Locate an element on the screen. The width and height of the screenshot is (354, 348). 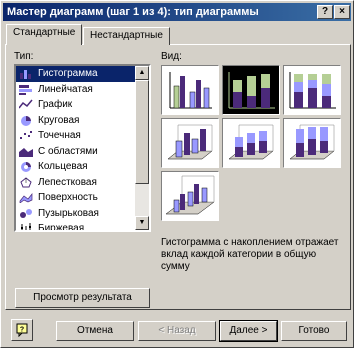
subtype-3d-100-stacked-column is located at coordinates (312, 143).